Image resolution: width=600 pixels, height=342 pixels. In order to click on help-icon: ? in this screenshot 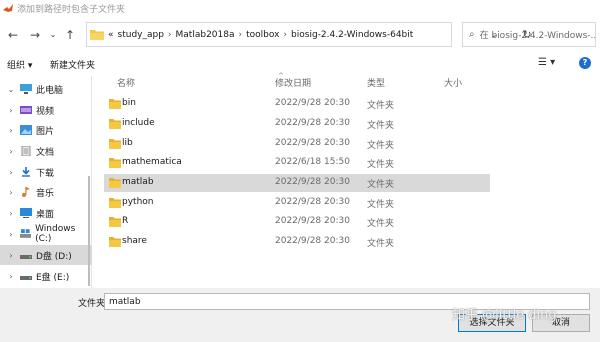, I will do `click(585, 63)`.